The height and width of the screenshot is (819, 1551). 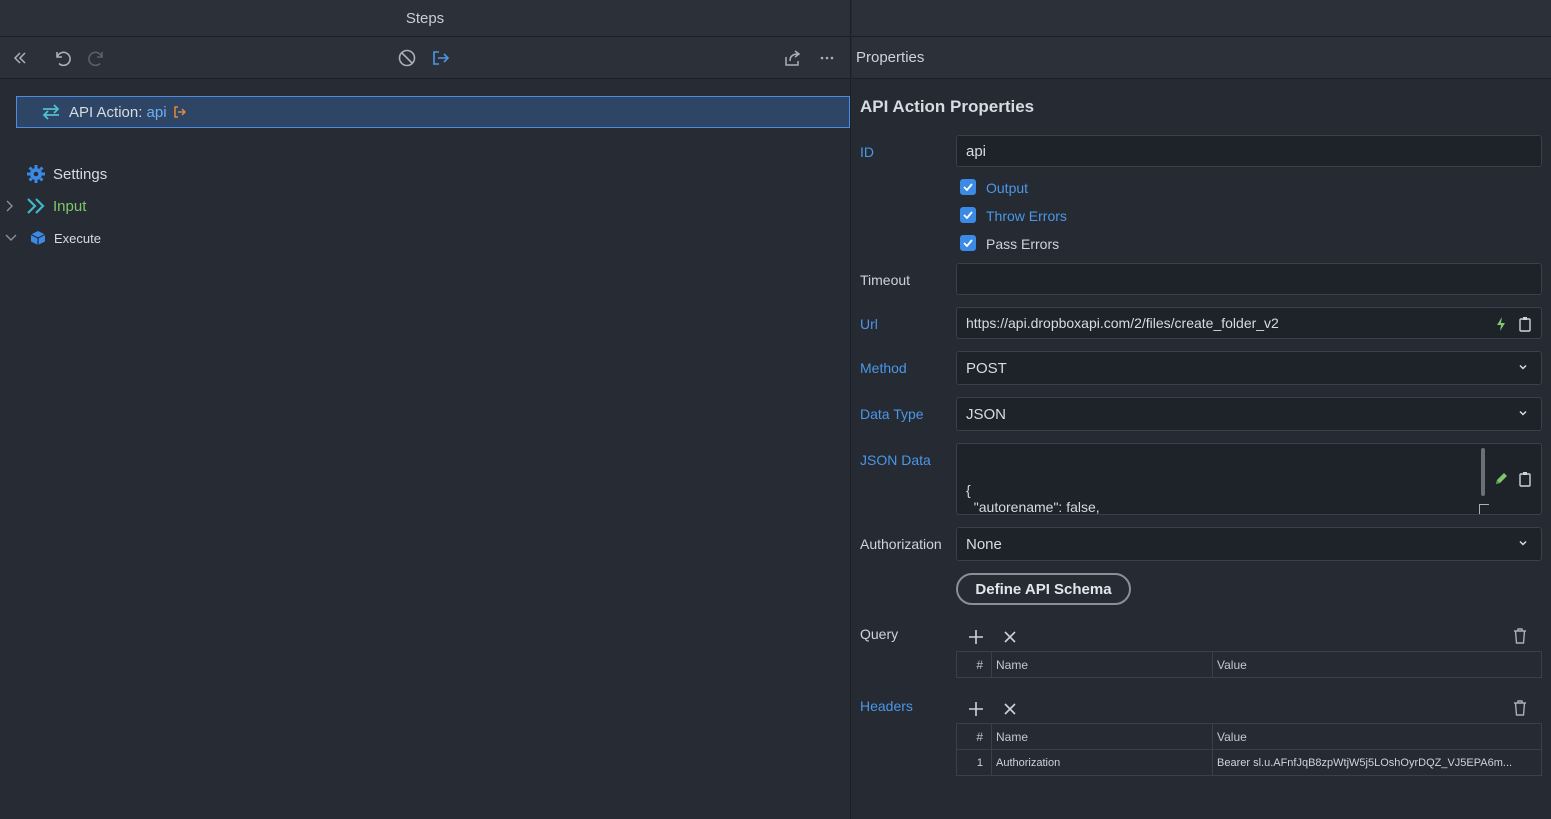 What do you see at coordinates (36, 206) in the screenshot?
I see `input-icon` at bounding box center [36, 206].